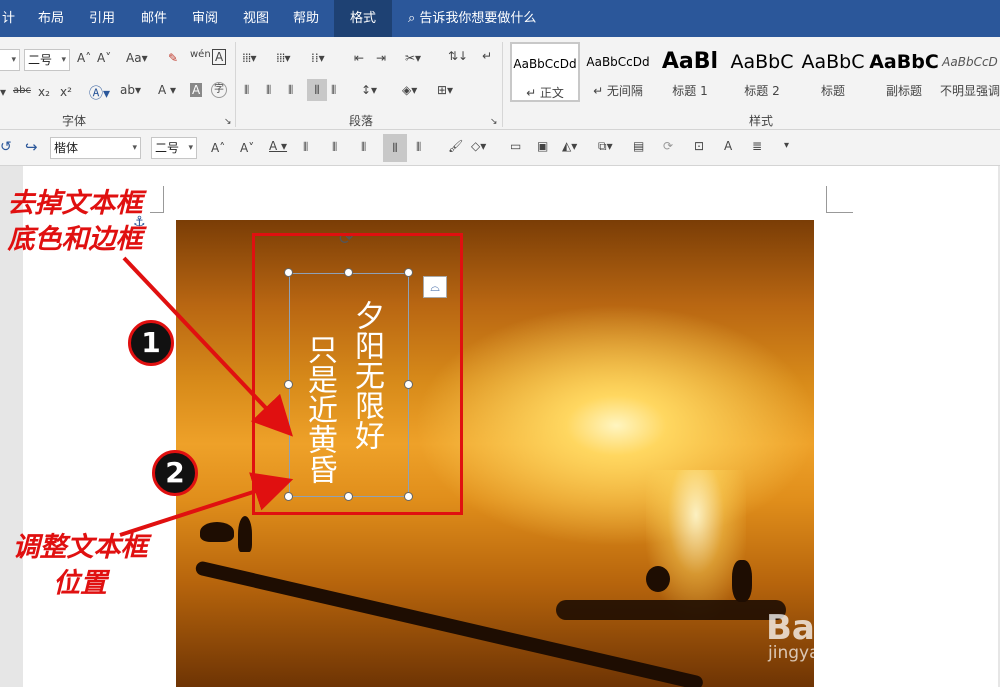  I want to click on annotation-adjust-position: 调整文本框位置, so click(80, 565).